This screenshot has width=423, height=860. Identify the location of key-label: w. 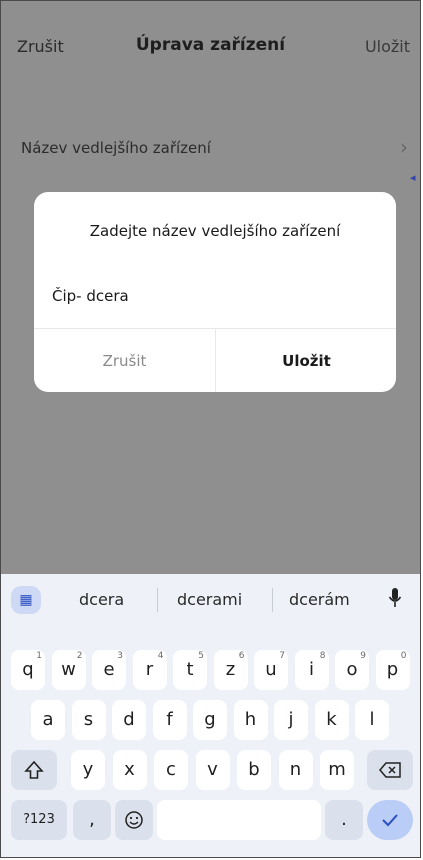
(68, 669).